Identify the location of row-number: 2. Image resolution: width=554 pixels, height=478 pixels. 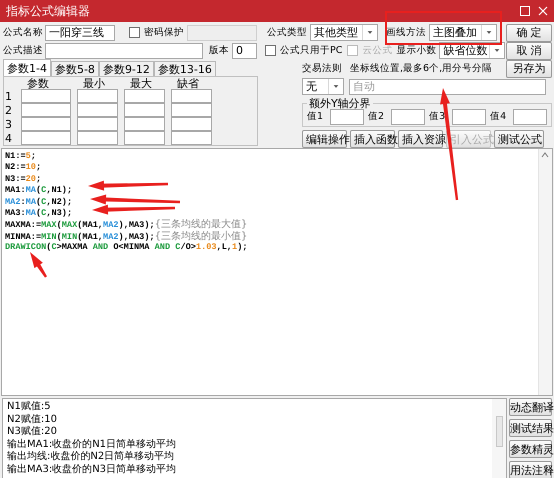
(9, 110).